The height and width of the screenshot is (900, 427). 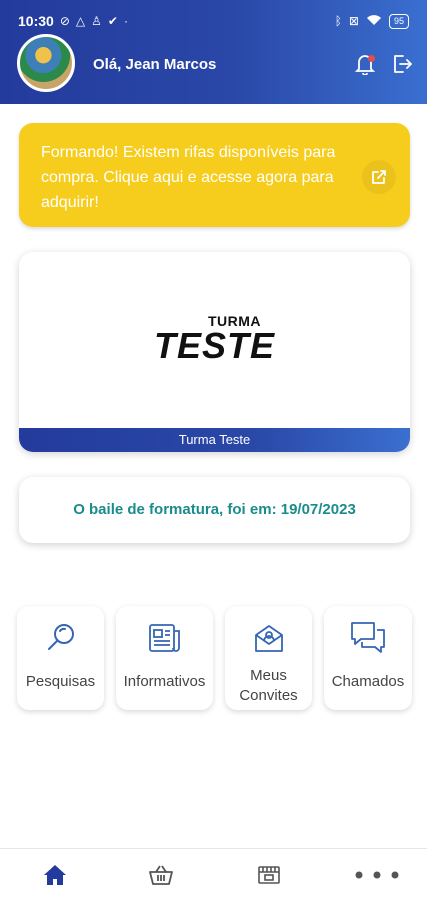 What do you see at coordinates (402, 64) in the screenshot?
I see `logout-icon` at bounding box center [402, 64].